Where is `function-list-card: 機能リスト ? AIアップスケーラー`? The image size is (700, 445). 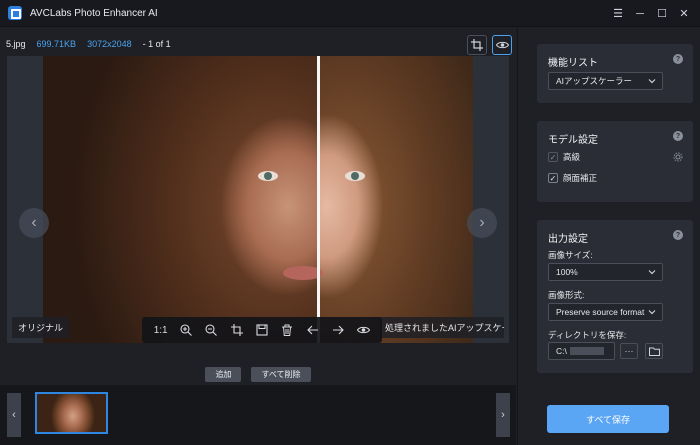
function-list-card: 機能リスト ? AIアップスケーラー is located at coordinates (615, 73).